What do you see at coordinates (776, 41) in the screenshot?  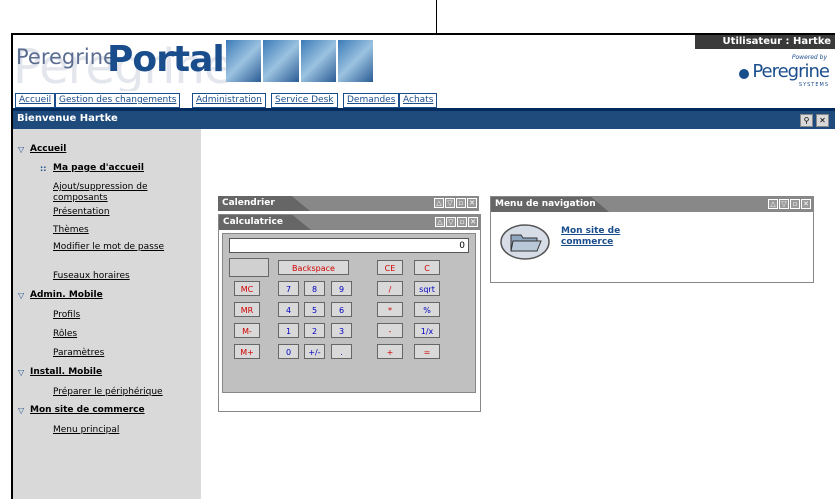 I see `user-label: Utilisateur : Hartke` at bounding box center [776, 41].